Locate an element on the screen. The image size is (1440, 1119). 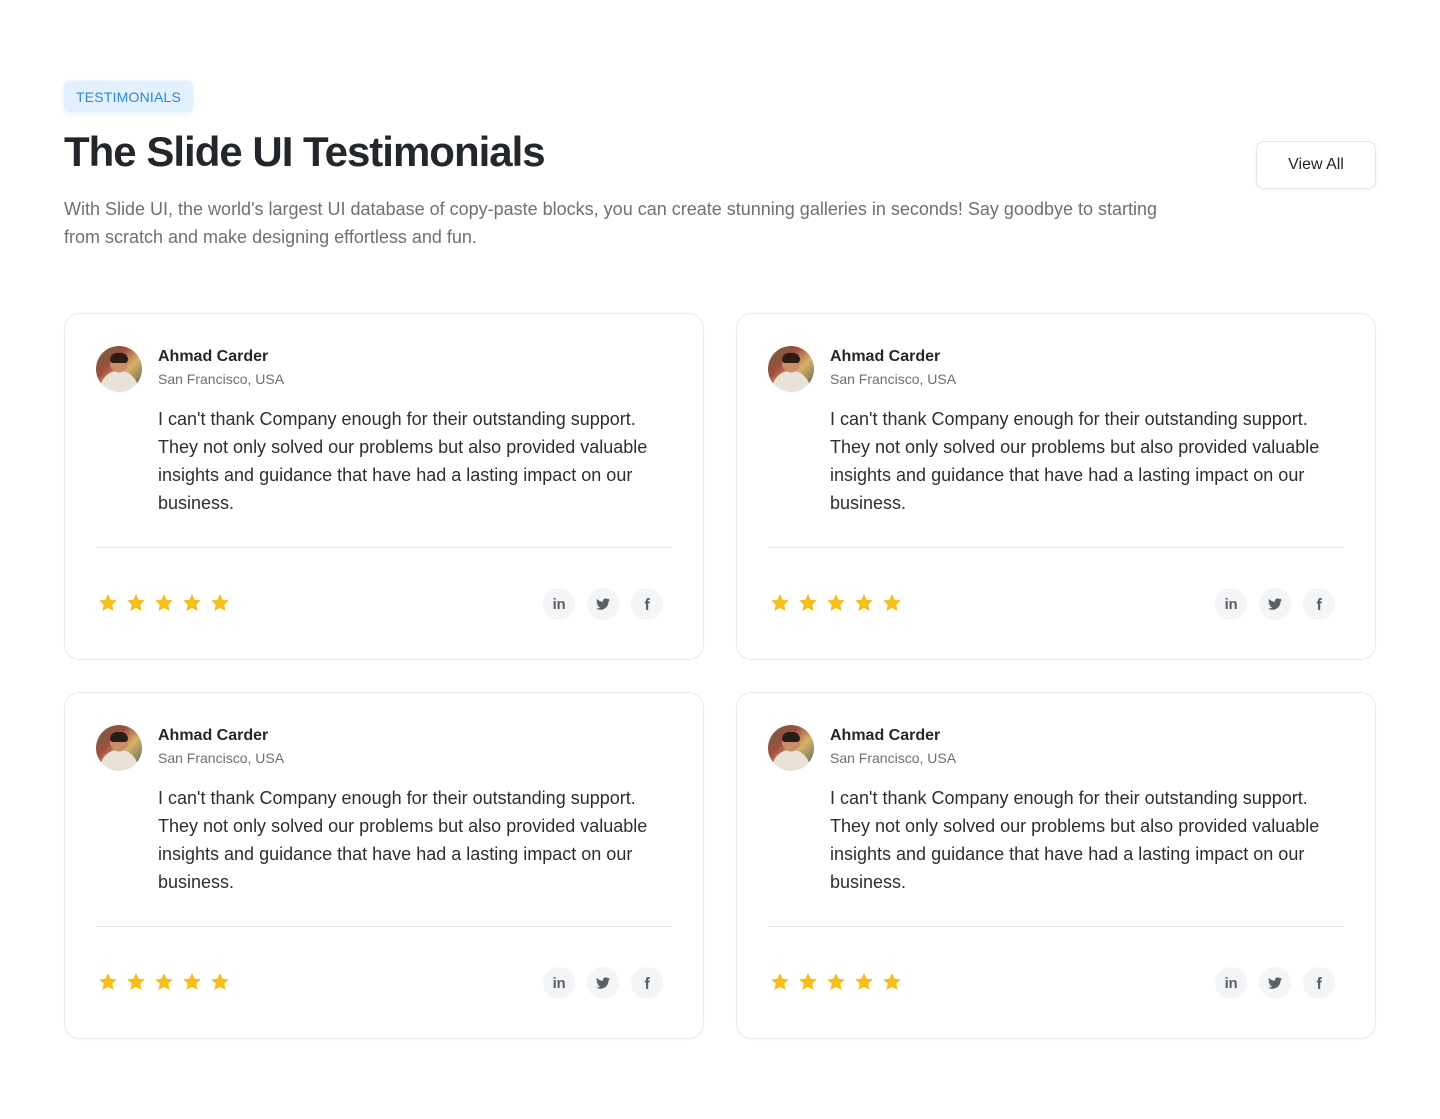
page-title: The Slide UI Testimonials is located at coordinates (305, 151).